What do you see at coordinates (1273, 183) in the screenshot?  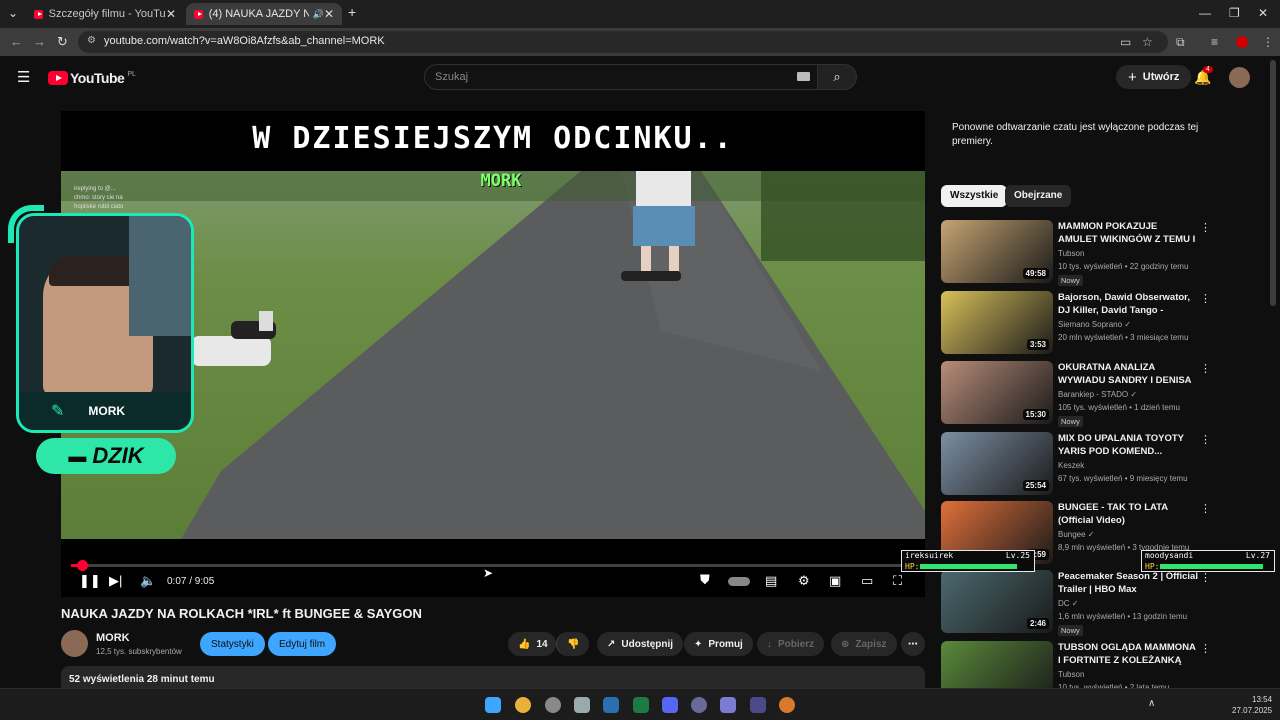 I see `page-scrollbar` at bounding box center [1273, 183].